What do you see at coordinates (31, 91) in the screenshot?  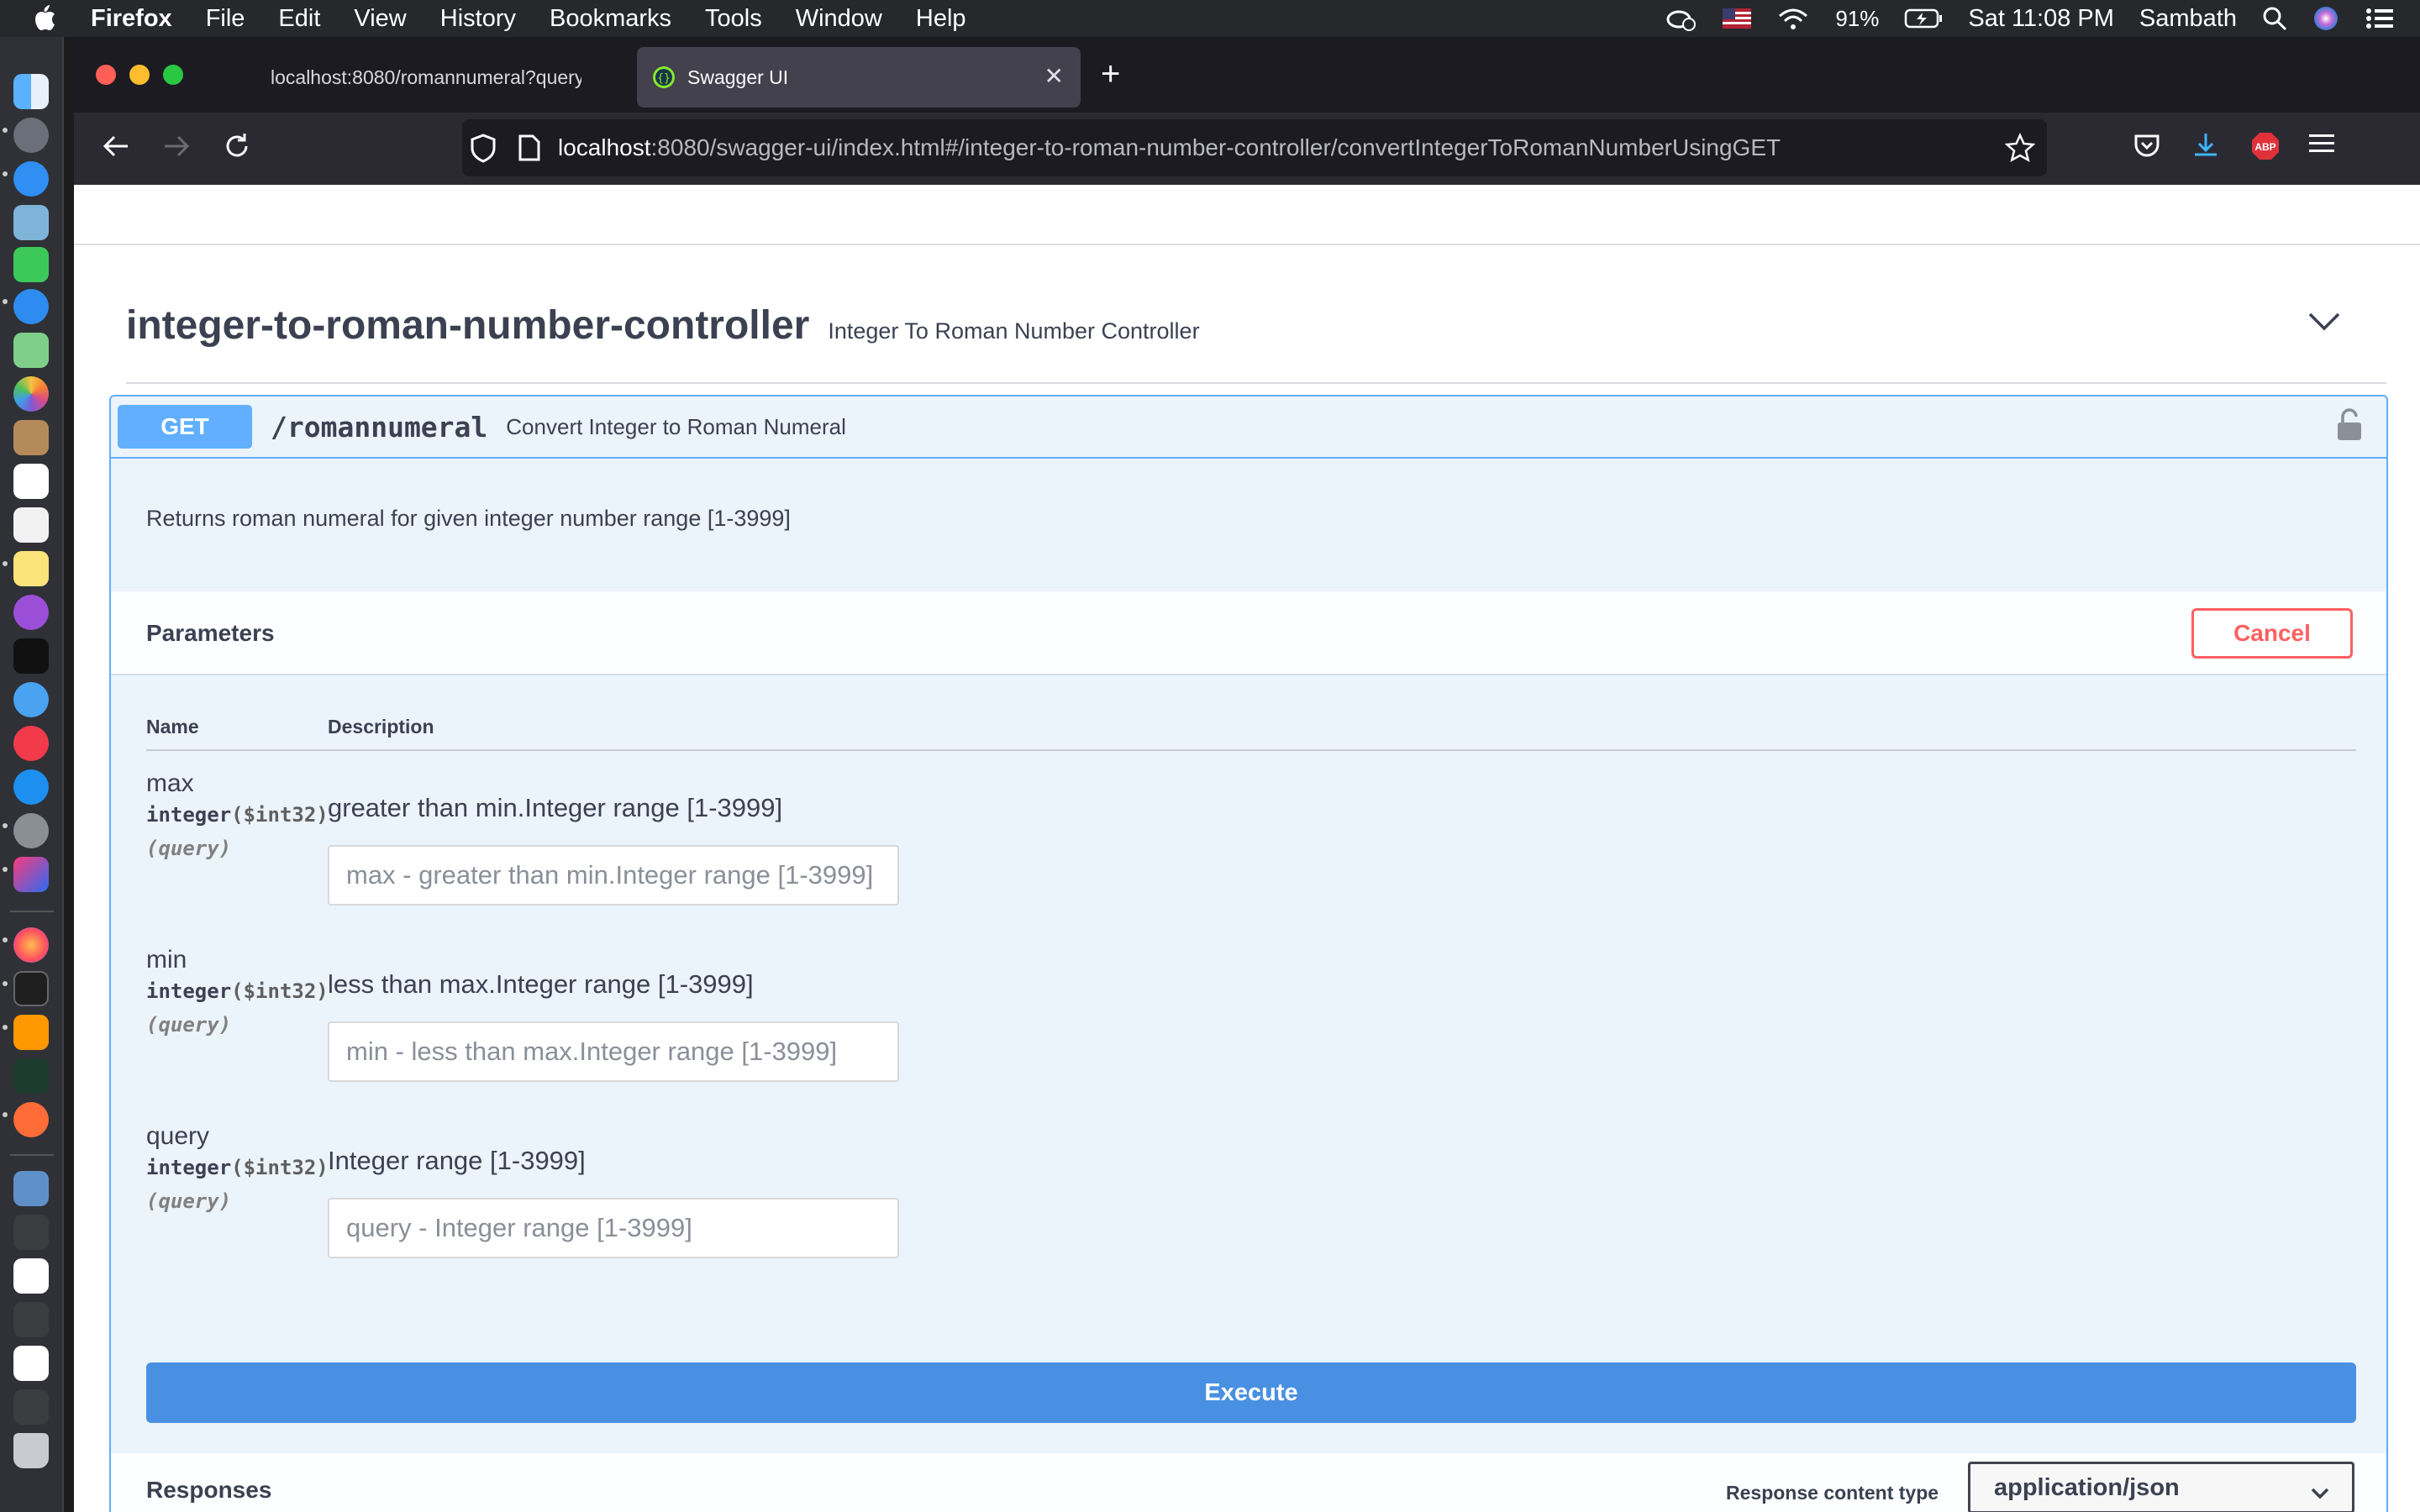 I see `finder-icon` at bounding box center [31, 91].